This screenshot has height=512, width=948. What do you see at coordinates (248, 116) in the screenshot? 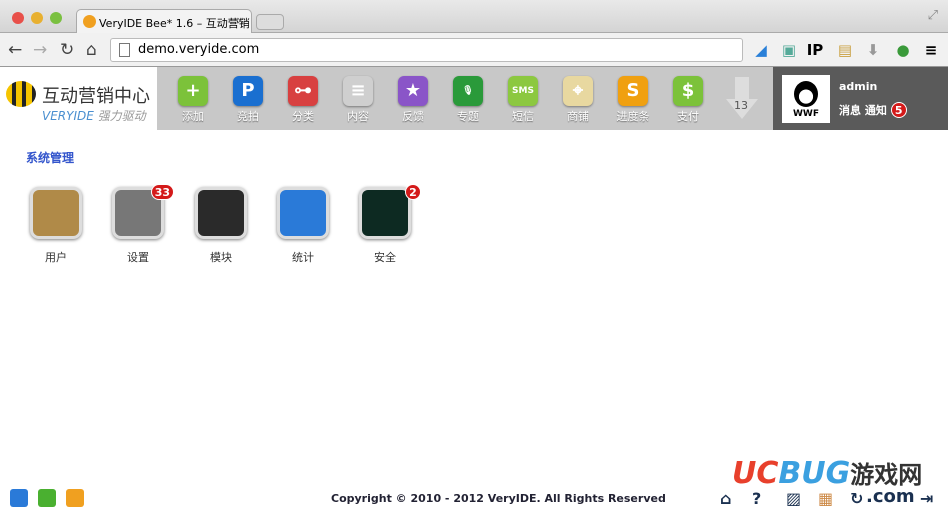
I see `toolbar-label: 竞拍` at bounding box center [248, 116].